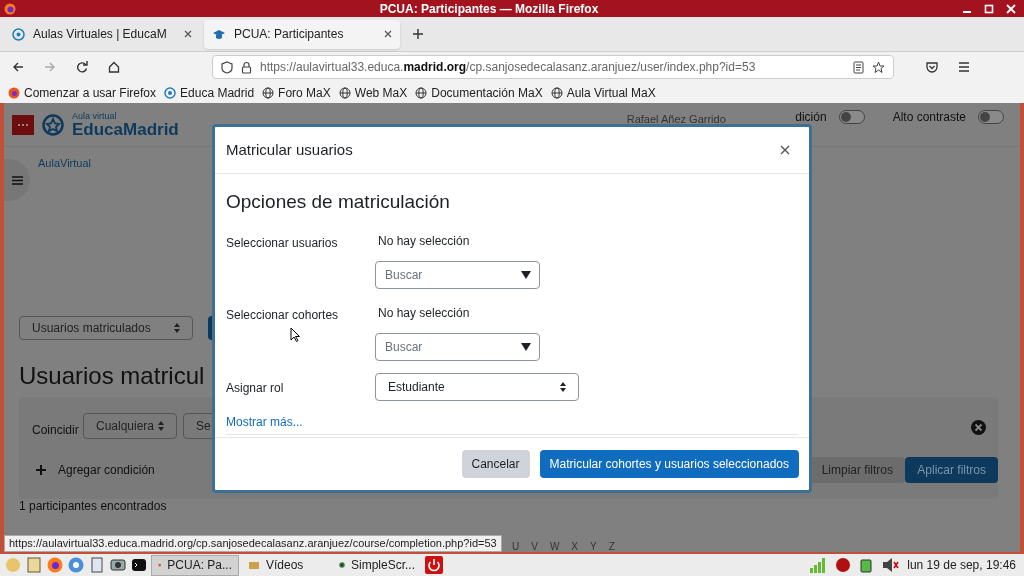 This screenshot has height=576, width=1024. I want to click on field-label: Seleccionar usuarios, so click(282, 243).